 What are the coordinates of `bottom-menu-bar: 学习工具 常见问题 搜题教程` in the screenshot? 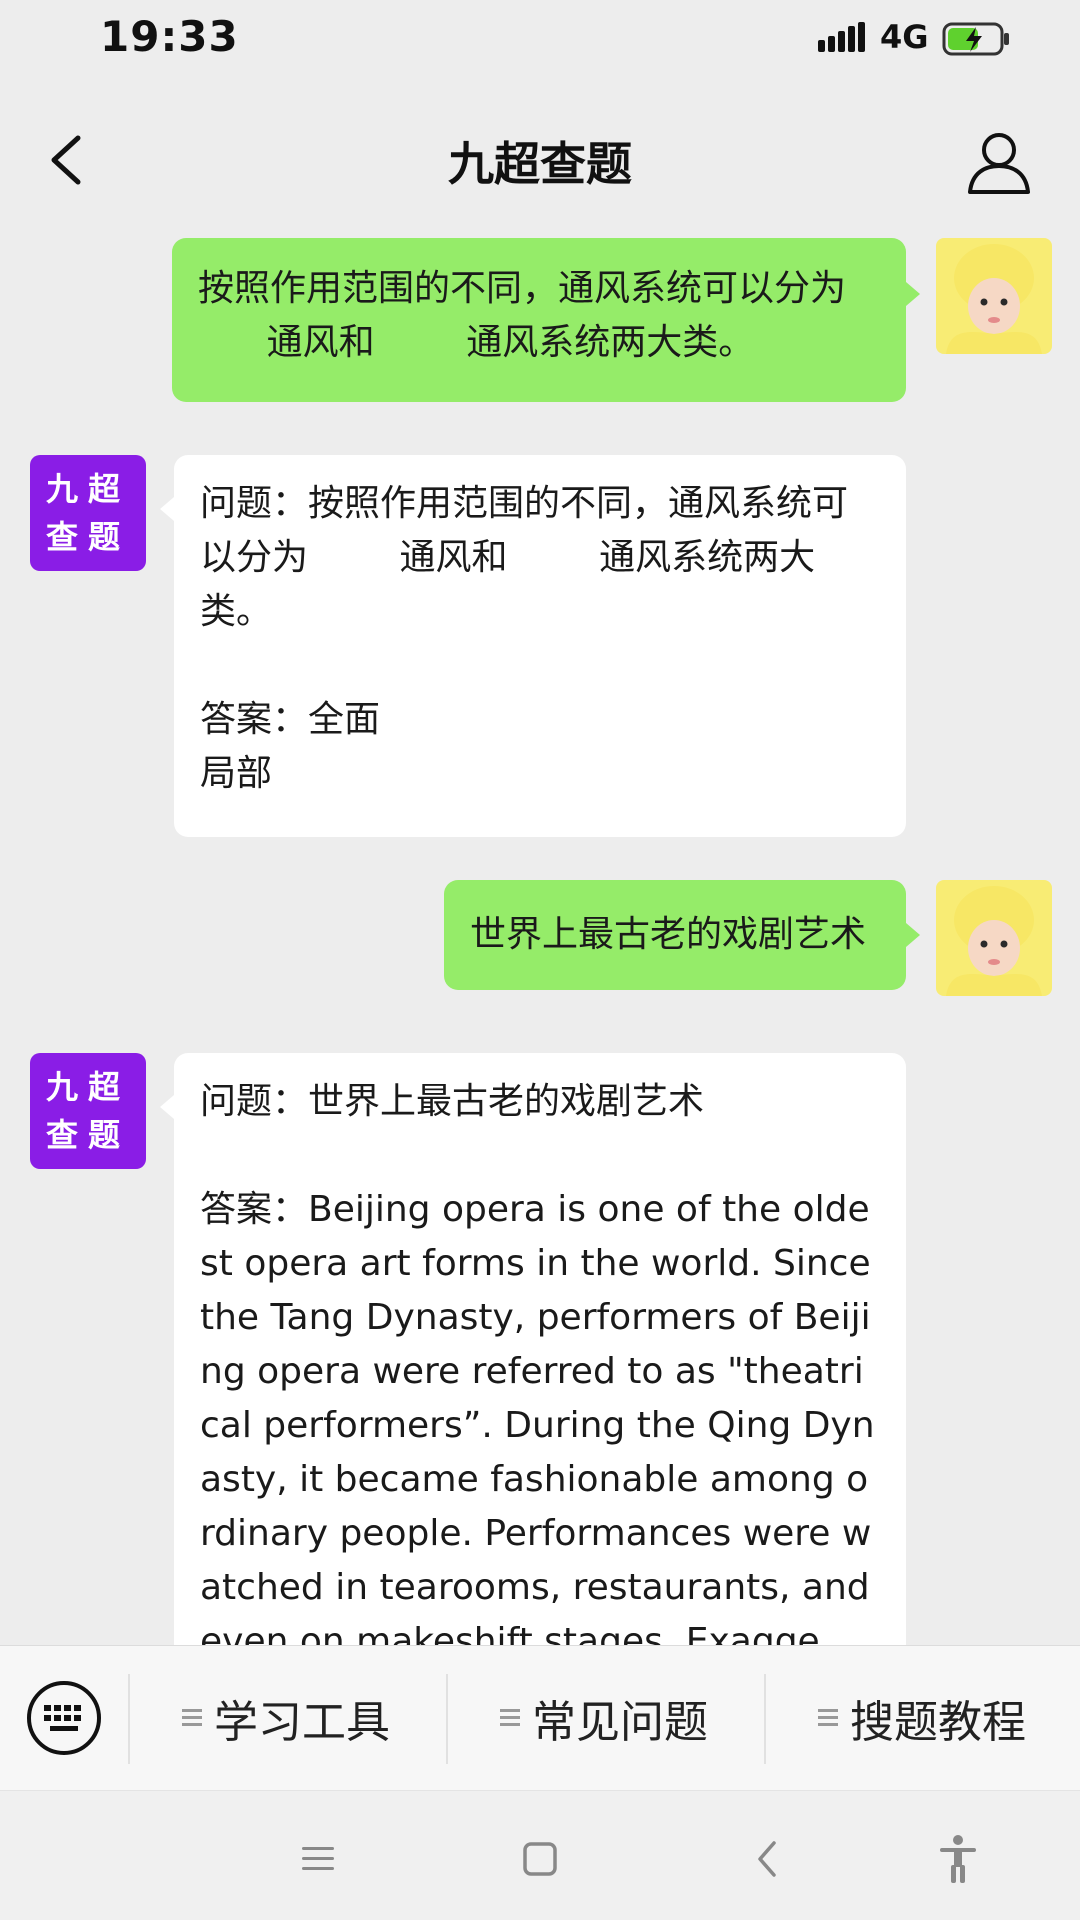 It's located at (540, 1718).